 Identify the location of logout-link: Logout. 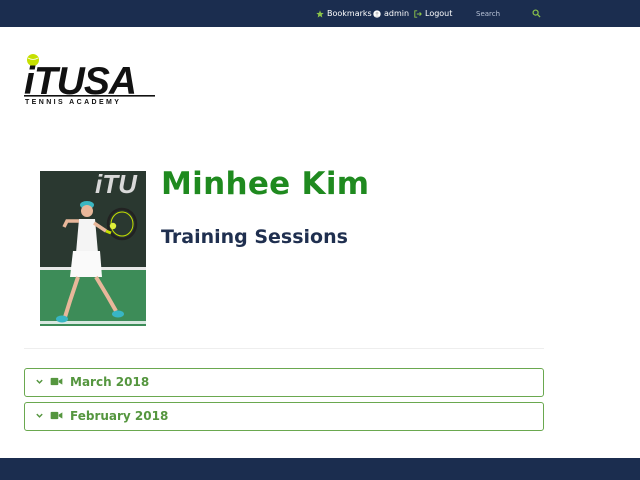
(433, 13).